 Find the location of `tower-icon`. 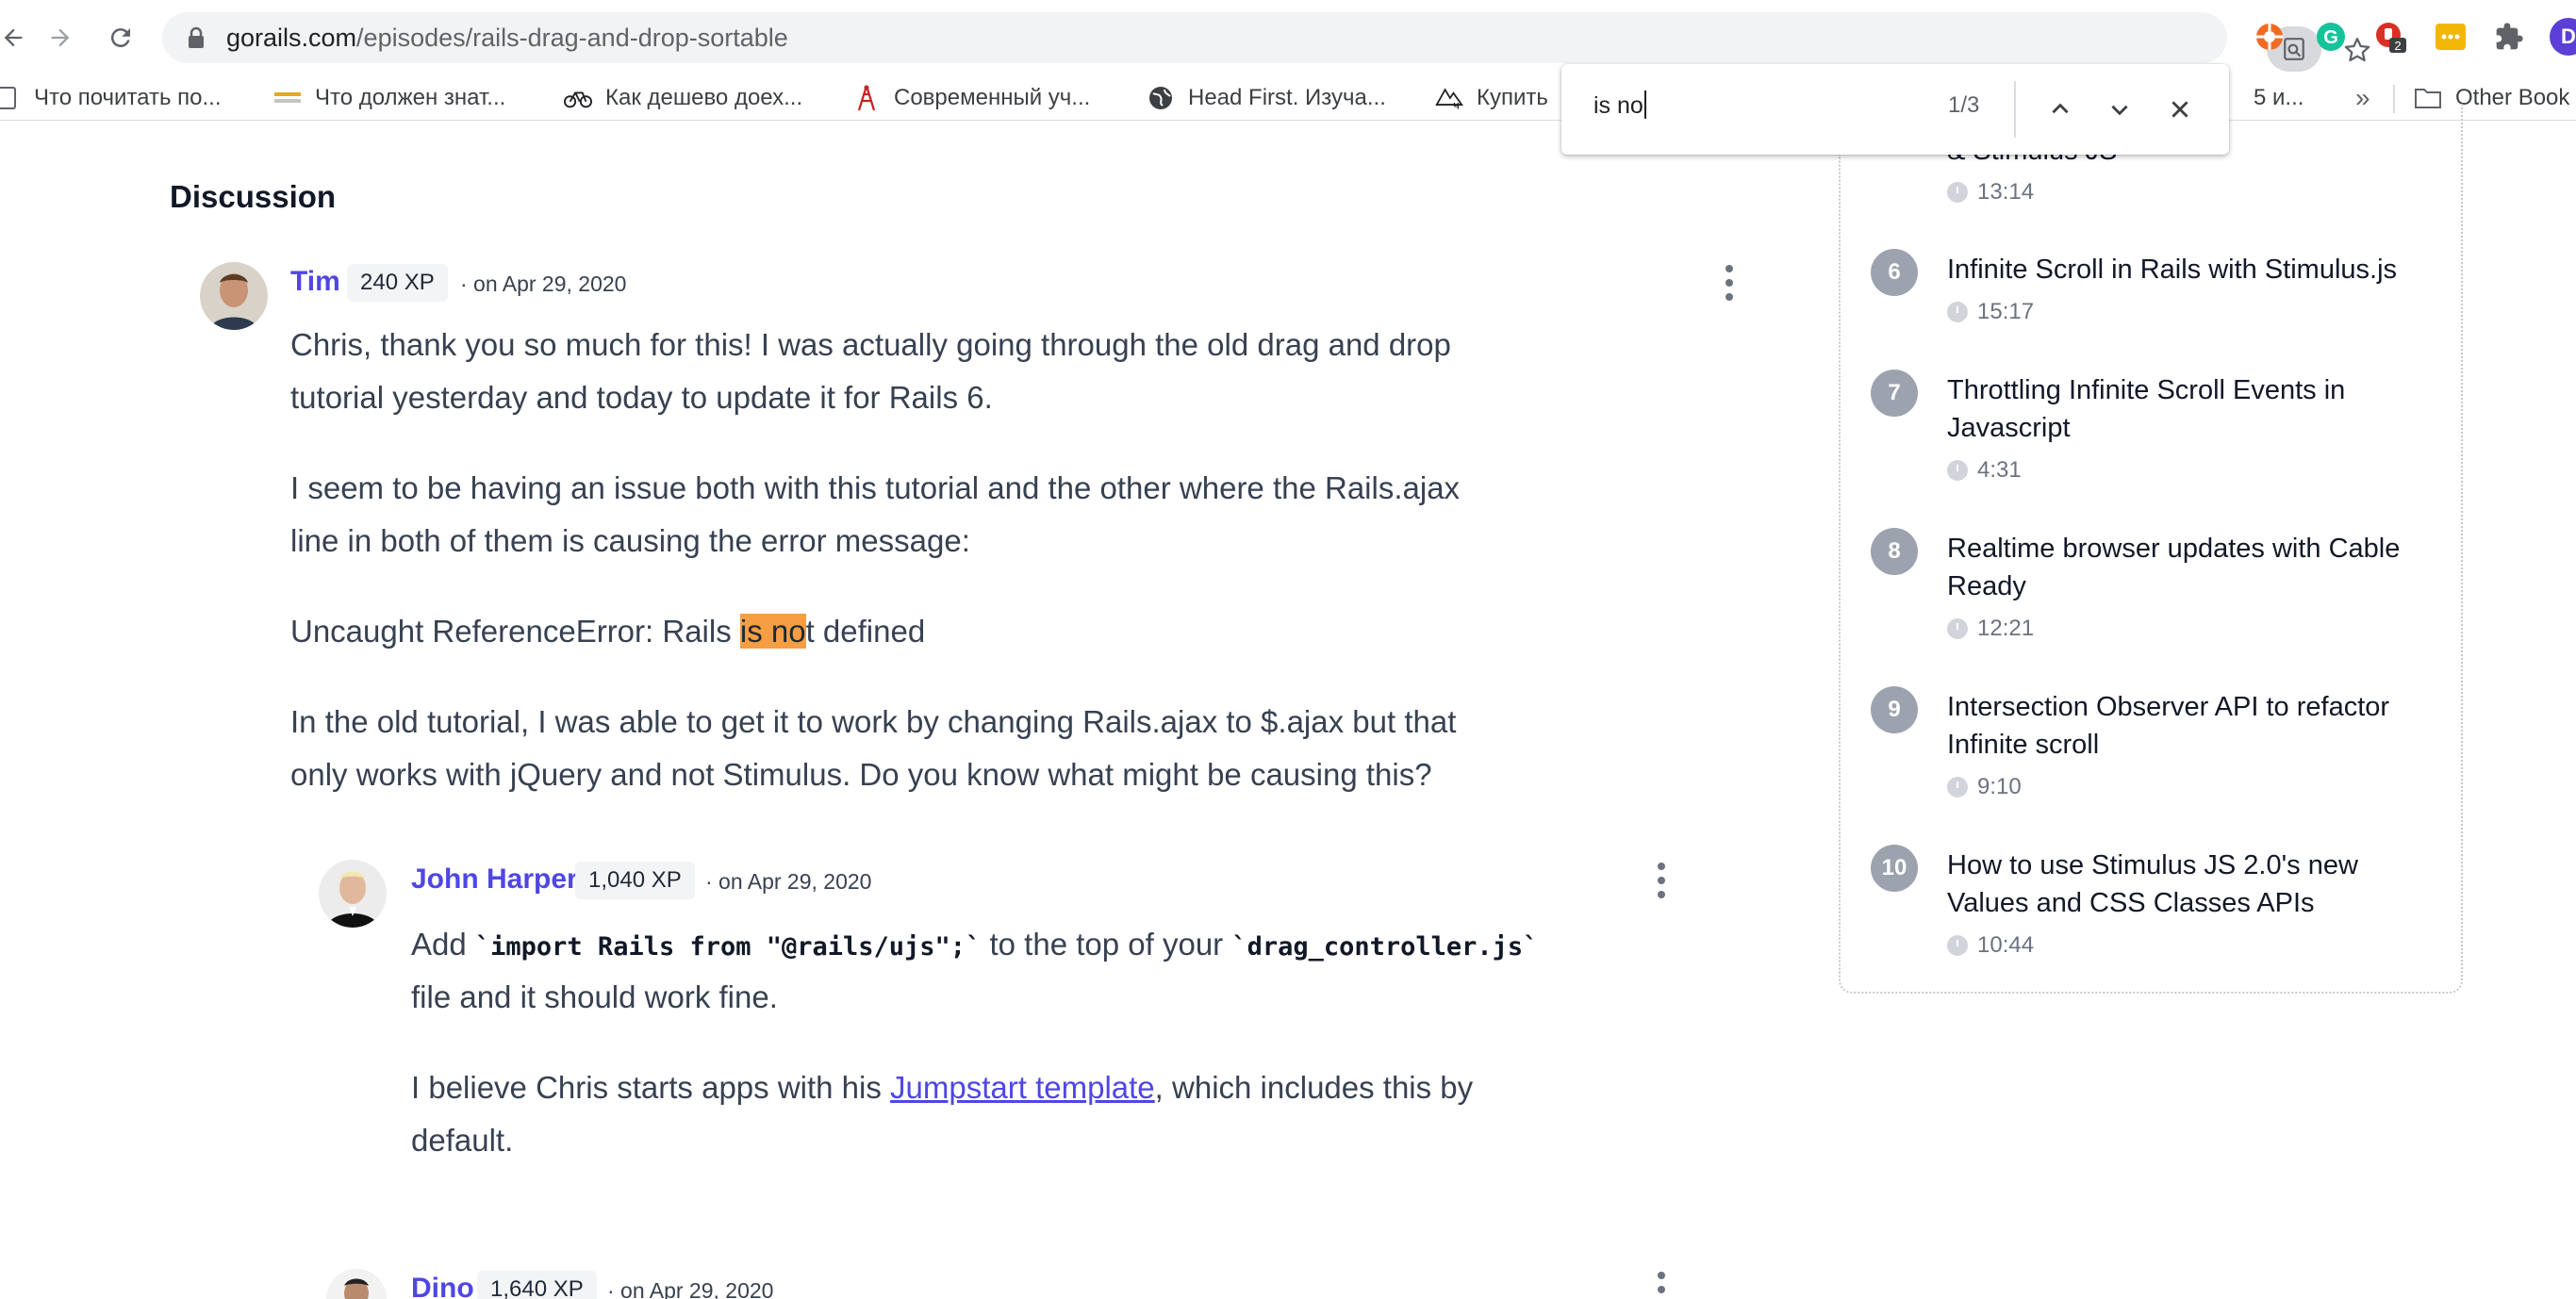

tower-icon is located at coordinates (866, 98).